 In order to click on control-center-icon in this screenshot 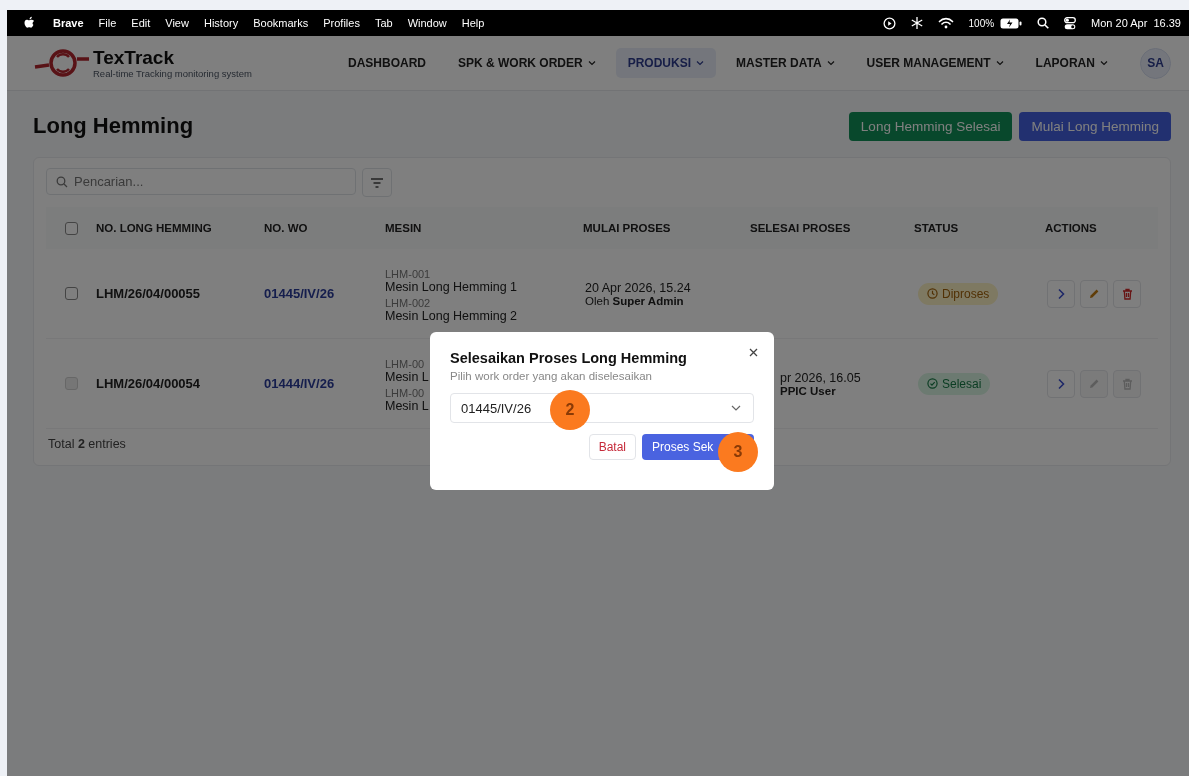, I will do `click(1070, 23)`.